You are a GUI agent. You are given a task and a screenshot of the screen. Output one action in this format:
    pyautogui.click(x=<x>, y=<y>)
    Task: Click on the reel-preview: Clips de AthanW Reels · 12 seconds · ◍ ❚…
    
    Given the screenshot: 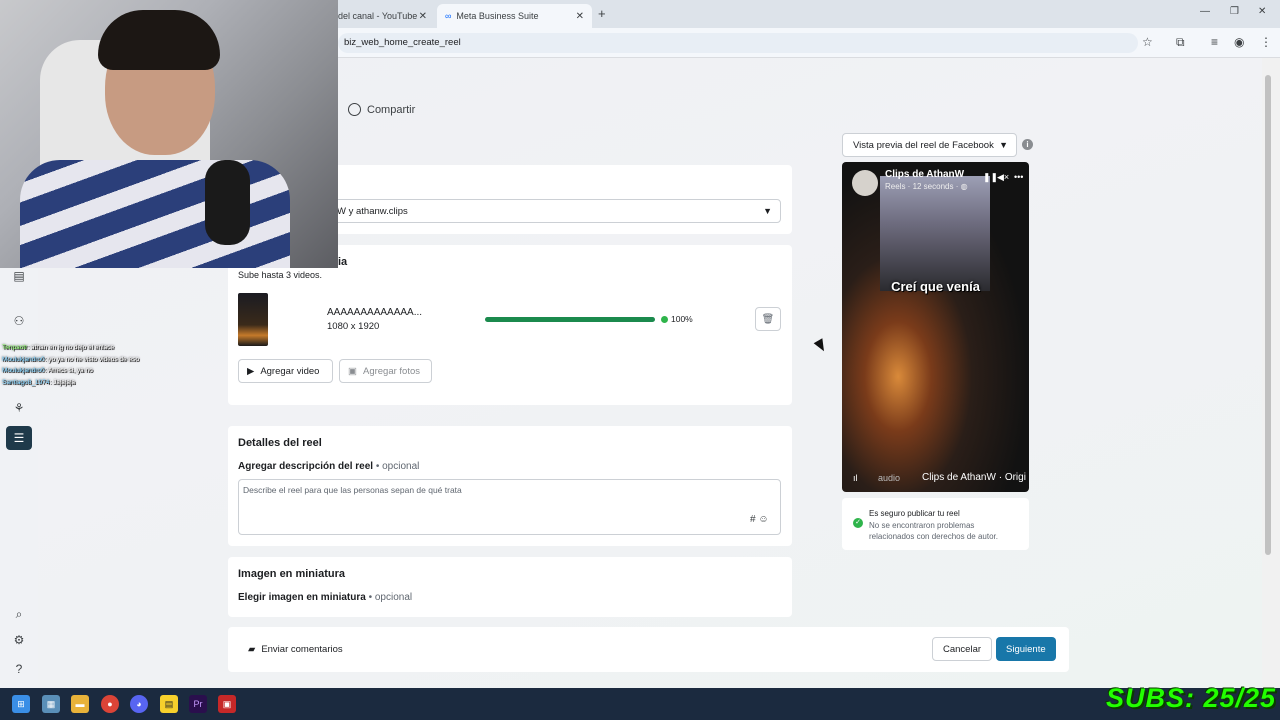 What is the action you would take?
    pyautogui.click(x=935, y=327)
    